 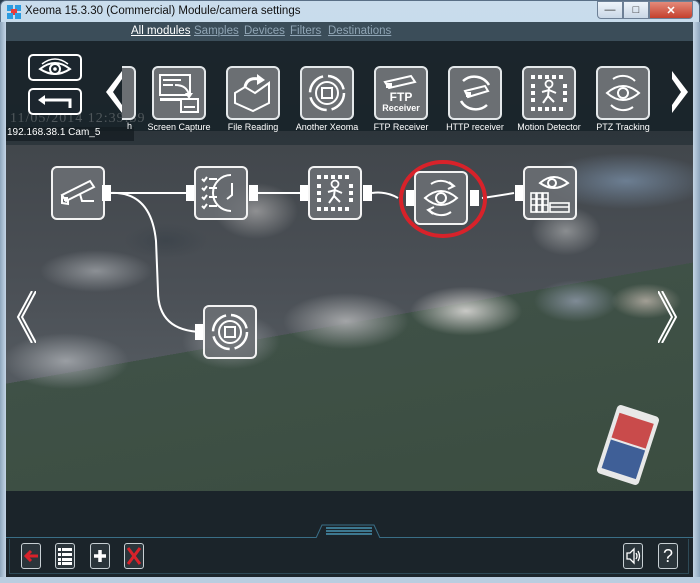 I want to click on chain-node-another-xeoma, so click(x=230, y=332).